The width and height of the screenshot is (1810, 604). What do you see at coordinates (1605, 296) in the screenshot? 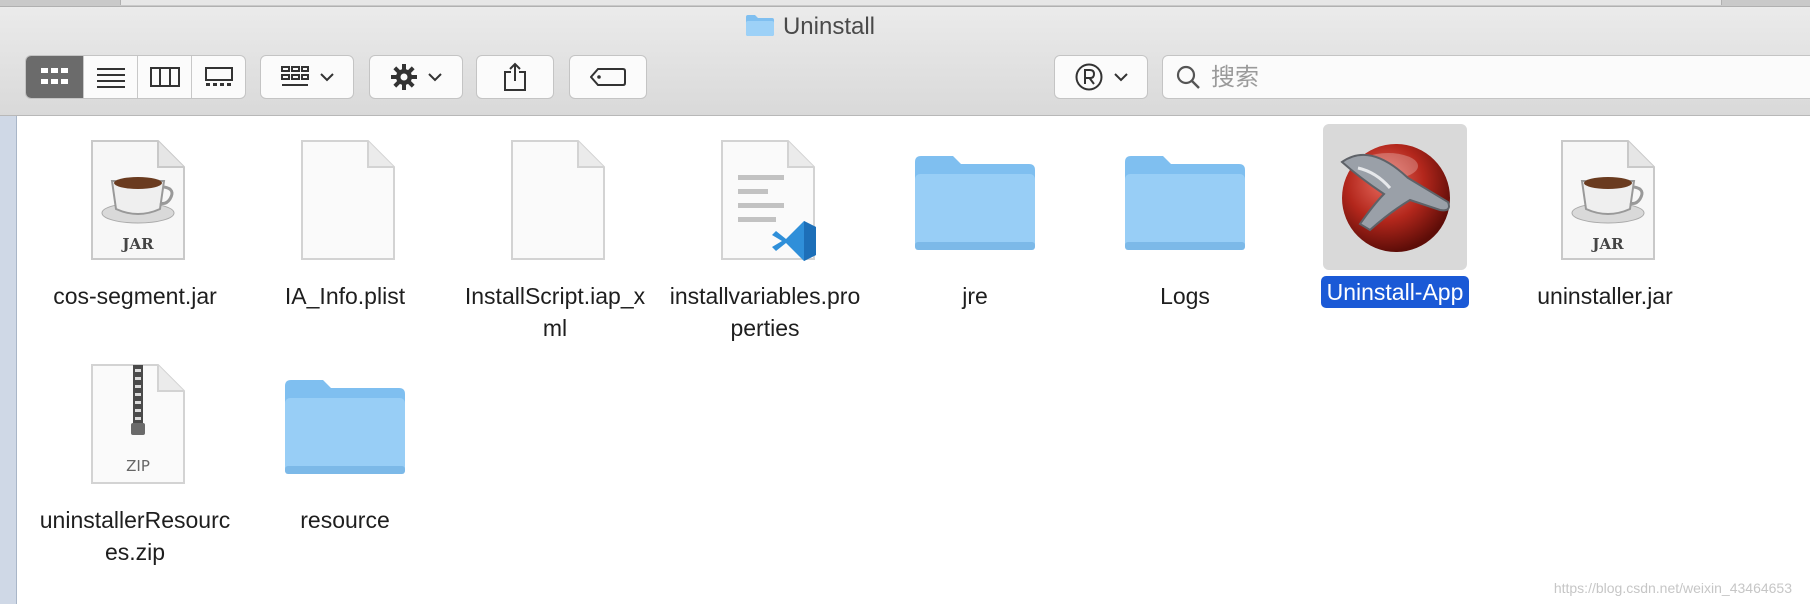
I see `file-name: uninstaller.jar` at bounding box center [1605, 296].